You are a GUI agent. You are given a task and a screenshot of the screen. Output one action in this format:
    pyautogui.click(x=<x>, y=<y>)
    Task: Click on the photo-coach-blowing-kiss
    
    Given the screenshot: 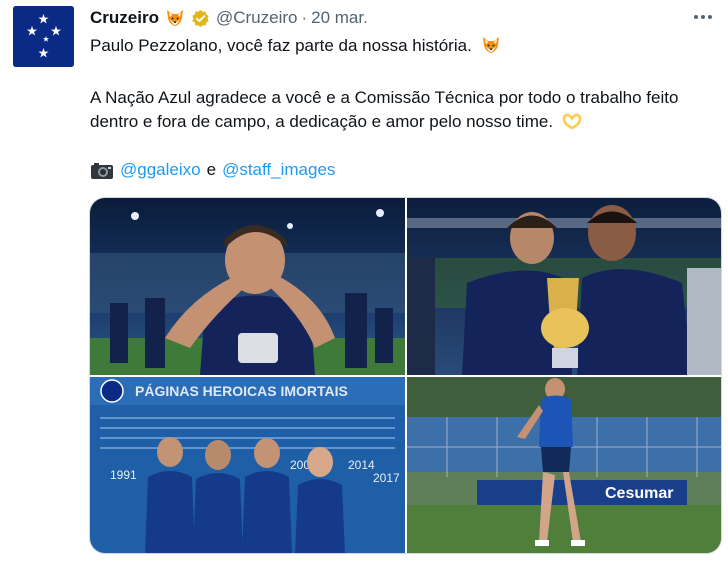 What is the action you would take?
    pyautogui.click(x=247, y=286)
    